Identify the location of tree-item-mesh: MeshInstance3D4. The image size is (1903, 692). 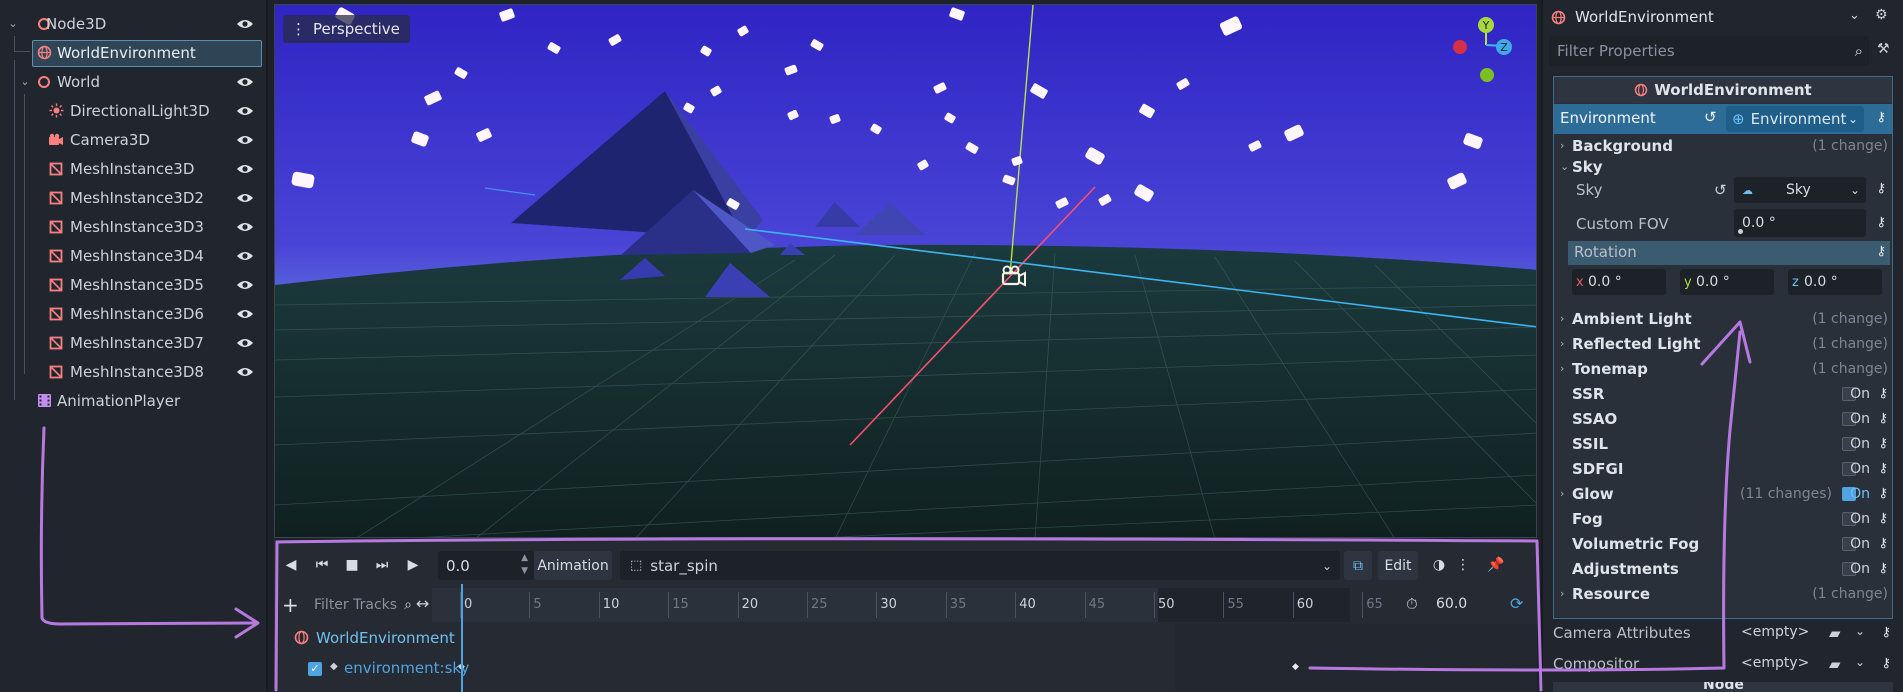
(131, 255).